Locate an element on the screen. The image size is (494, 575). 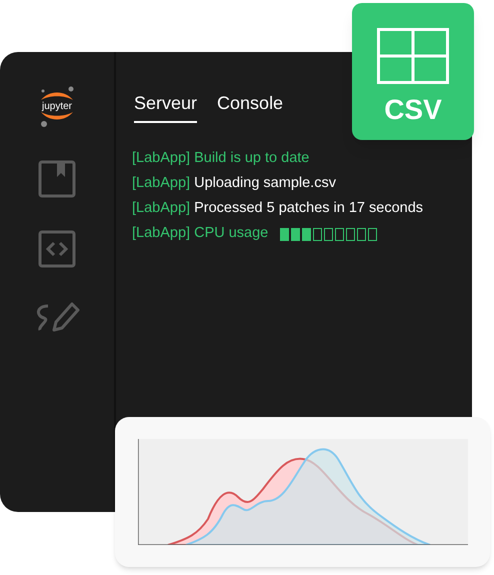
log-line: [LabApp] Build is up to date is located at coordinates (221, 158).